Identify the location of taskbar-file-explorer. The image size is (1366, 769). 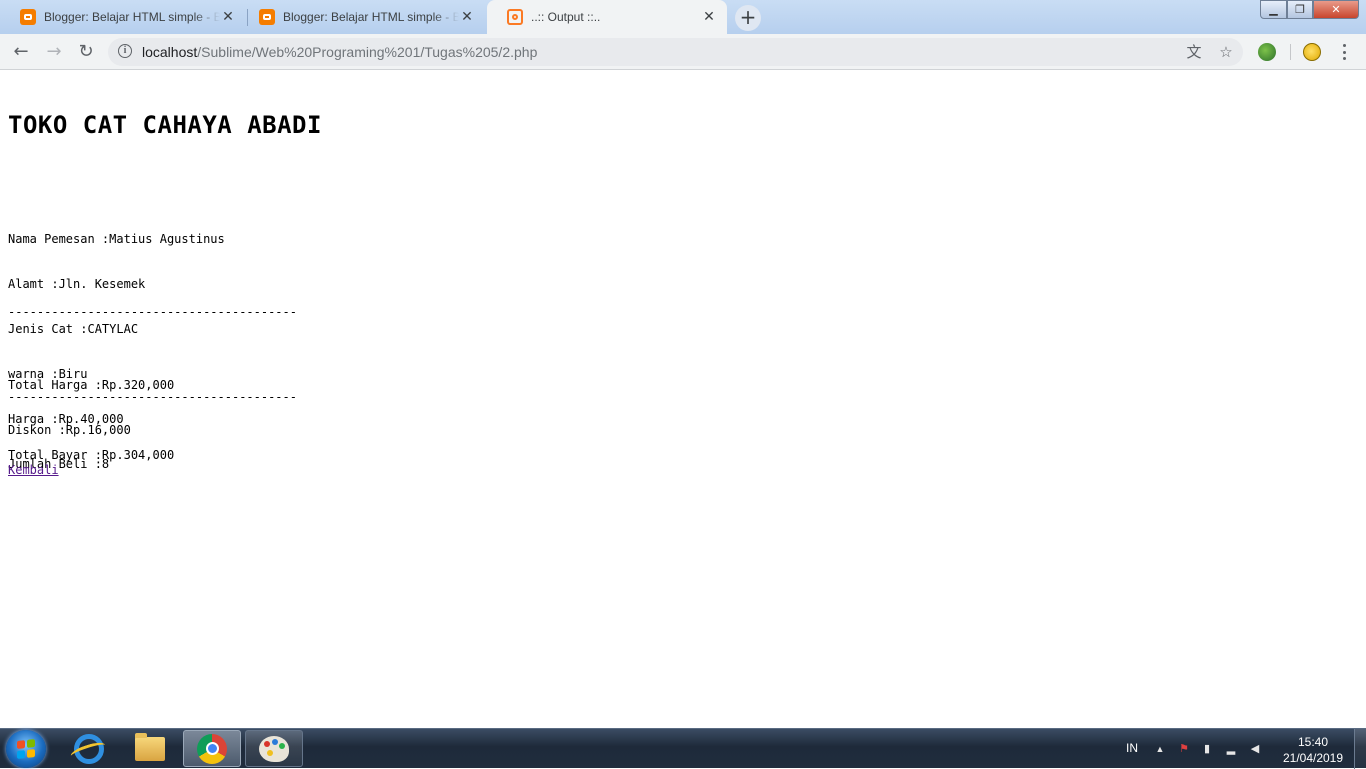
(150, 748).